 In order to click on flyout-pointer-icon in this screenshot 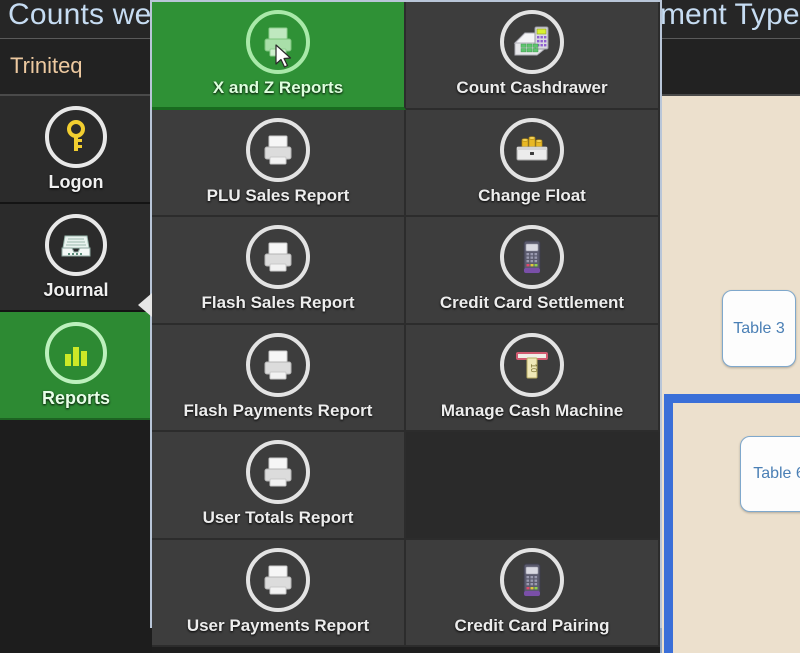, I will do `click(145, 305)`.